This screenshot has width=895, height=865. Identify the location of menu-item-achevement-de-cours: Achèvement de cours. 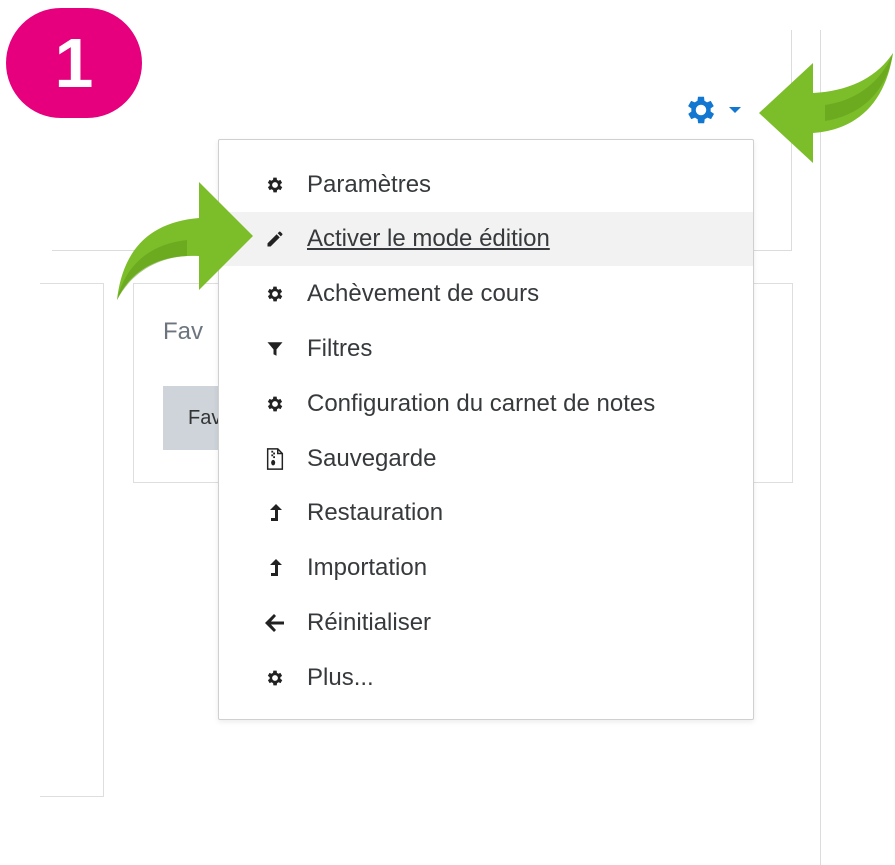
(486, 294).